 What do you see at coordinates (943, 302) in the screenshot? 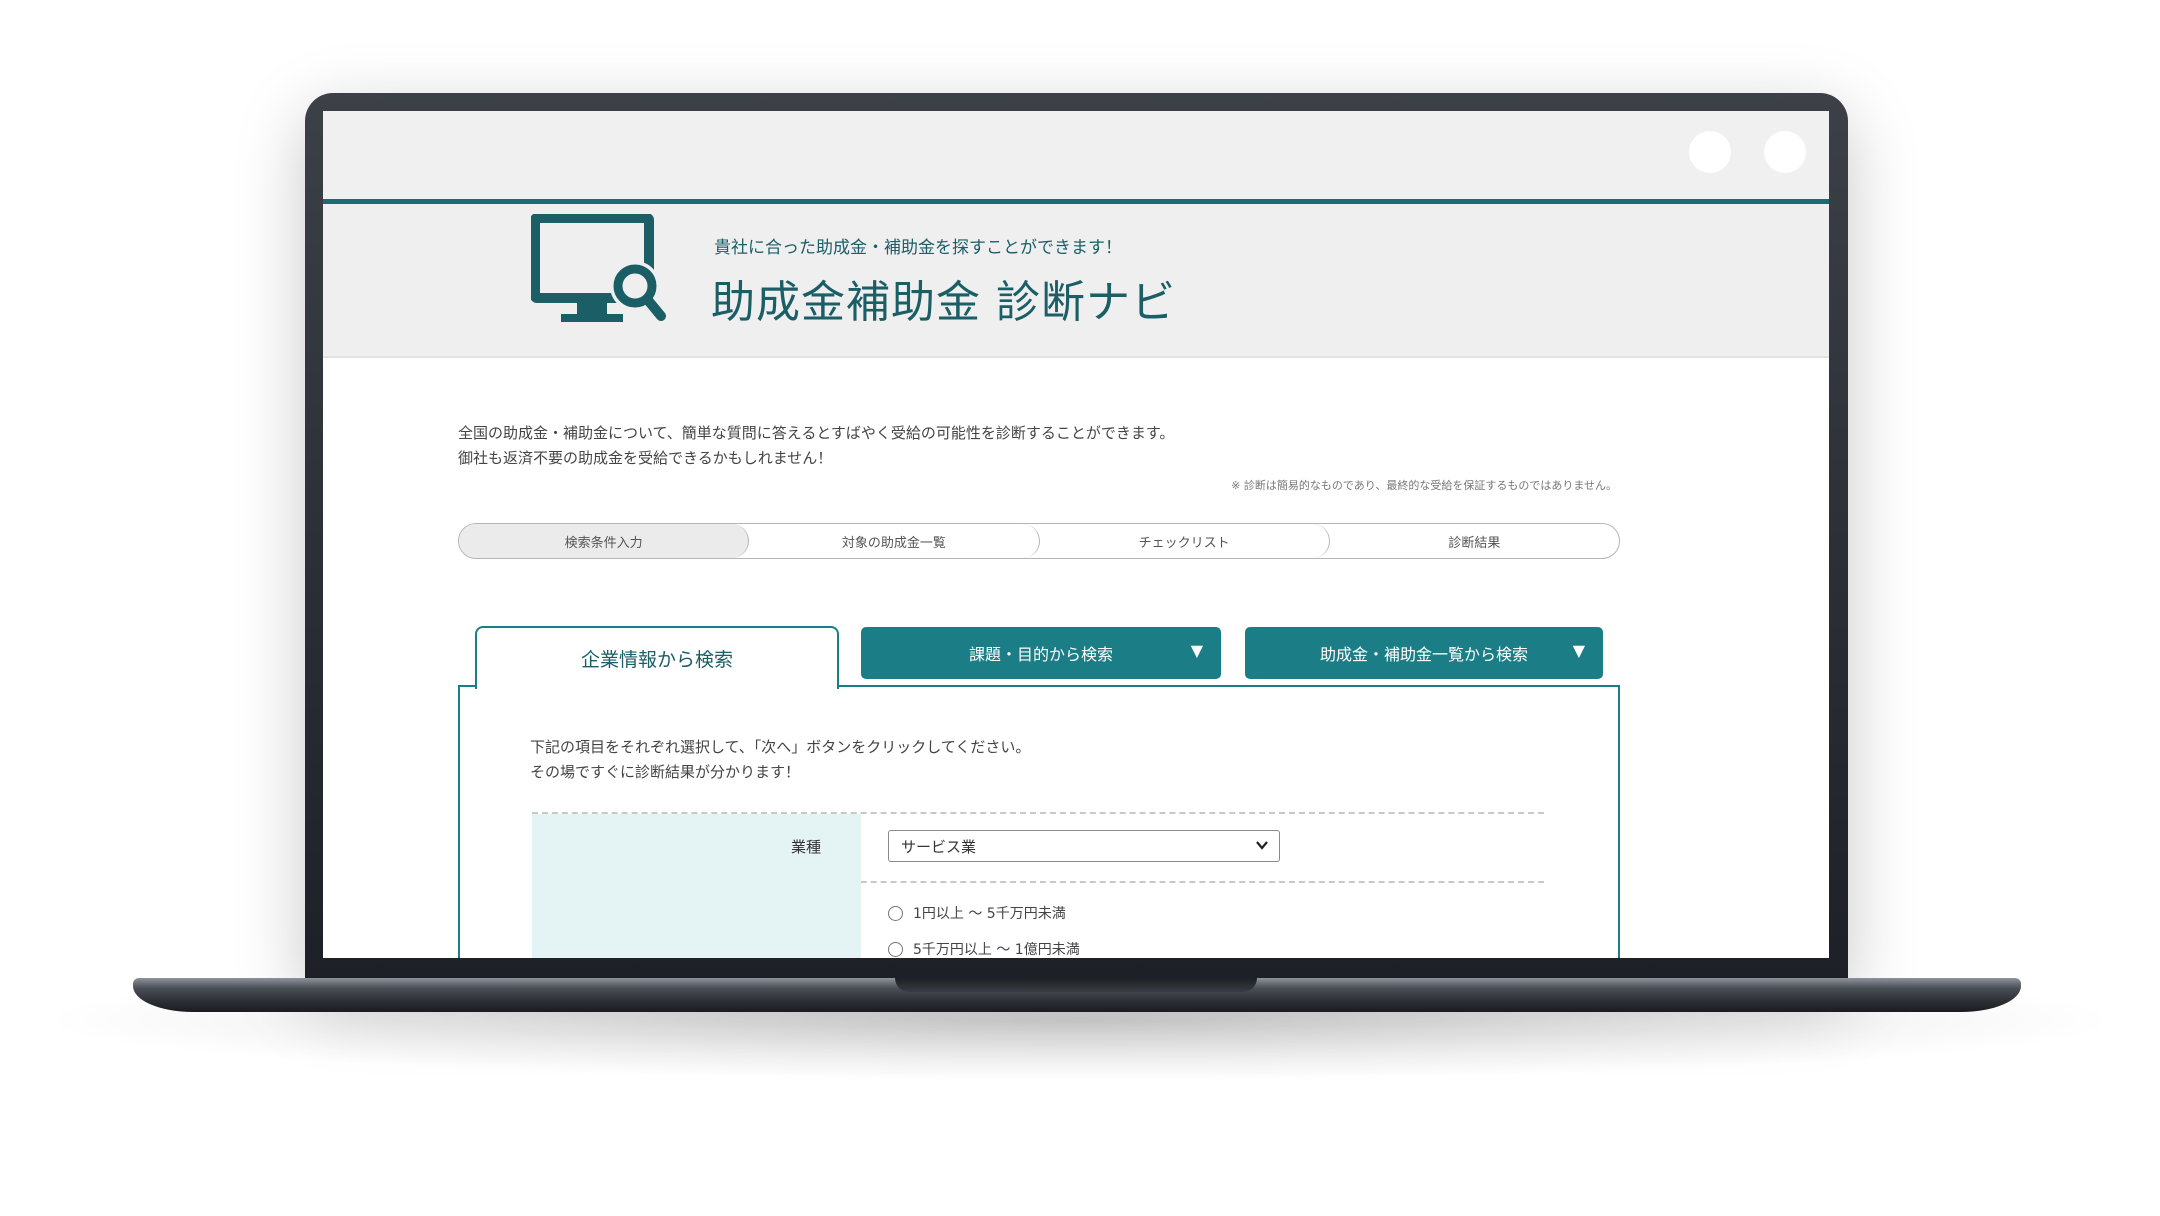
I see `site-title: 助成金補助金 診断ナビ` at bounding box center [943, 302].